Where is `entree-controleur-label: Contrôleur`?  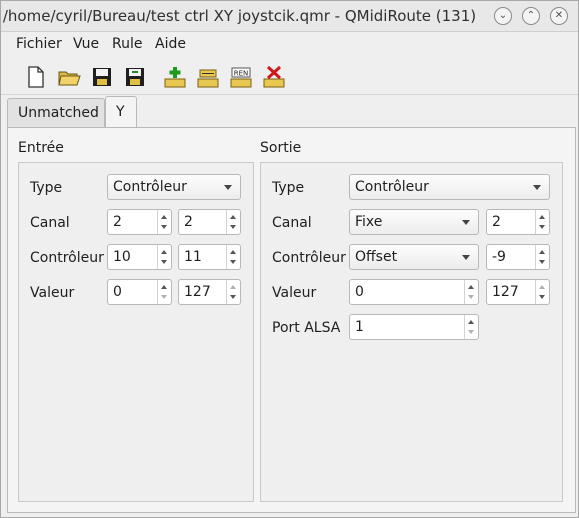
entree-controleur-label: Contrôleur is located at coordinates (67, 258).